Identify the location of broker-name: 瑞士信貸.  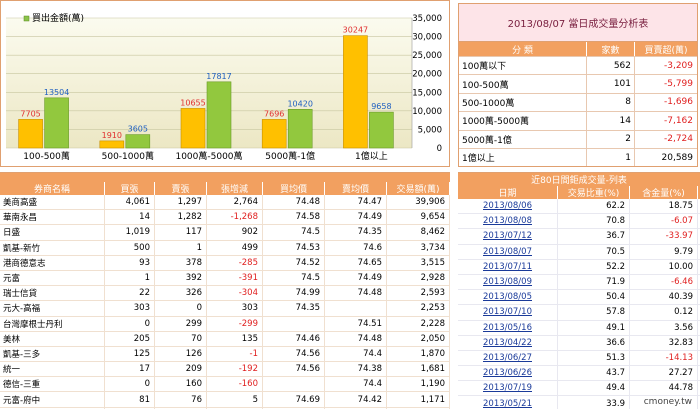
(52, 293).